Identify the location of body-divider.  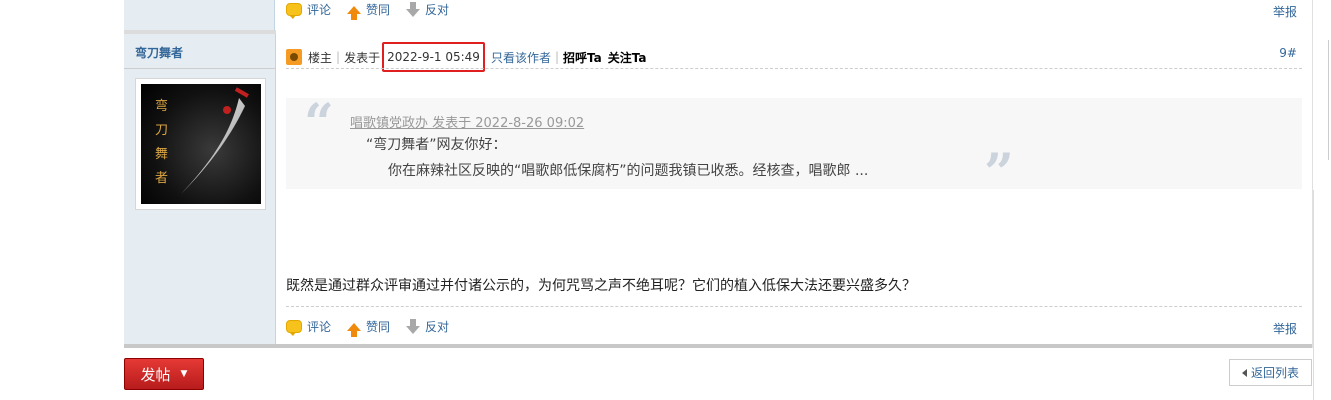
(794, 306).